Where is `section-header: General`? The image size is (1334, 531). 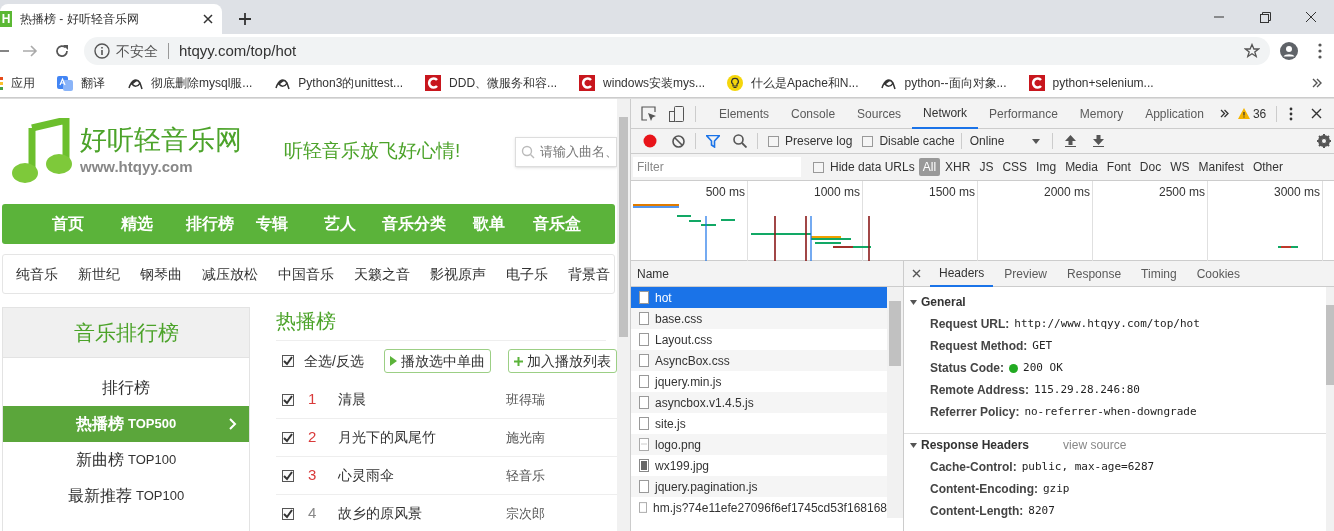 section-header: General is located at coordinates (1115, 302).